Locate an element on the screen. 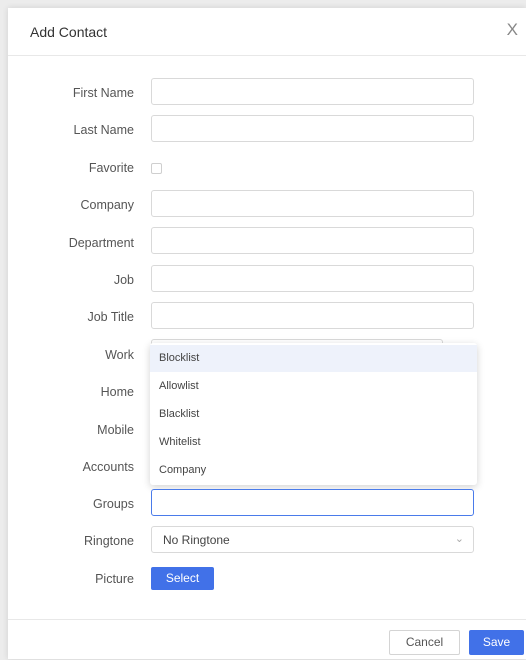  home-label: Home is located at coordinates (117, 392).